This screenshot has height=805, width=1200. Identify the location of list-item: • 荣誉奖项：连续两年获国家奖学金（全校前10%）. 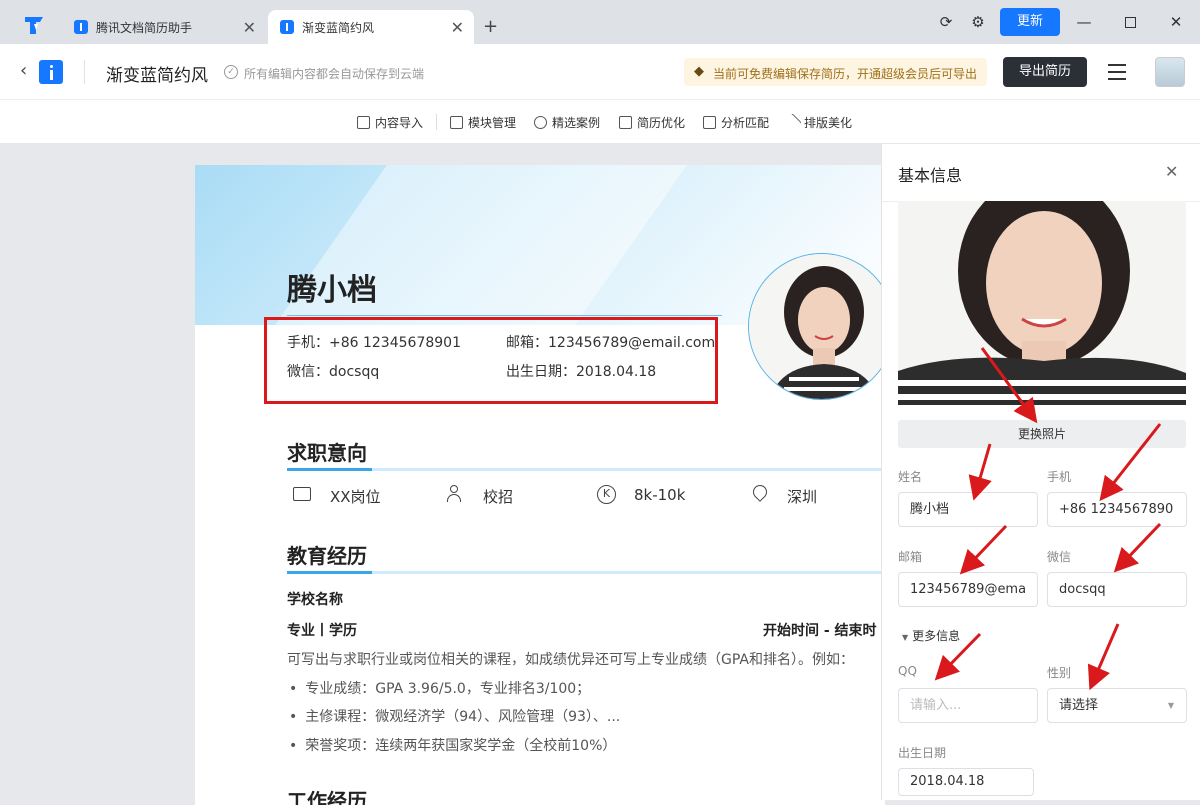
(451, 745).